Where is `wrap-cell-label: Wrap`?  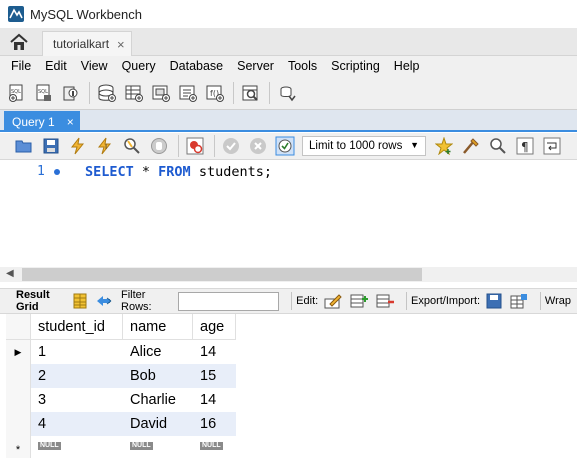 wrap-cell-label: Wrap is located at coordinates (557, 301).